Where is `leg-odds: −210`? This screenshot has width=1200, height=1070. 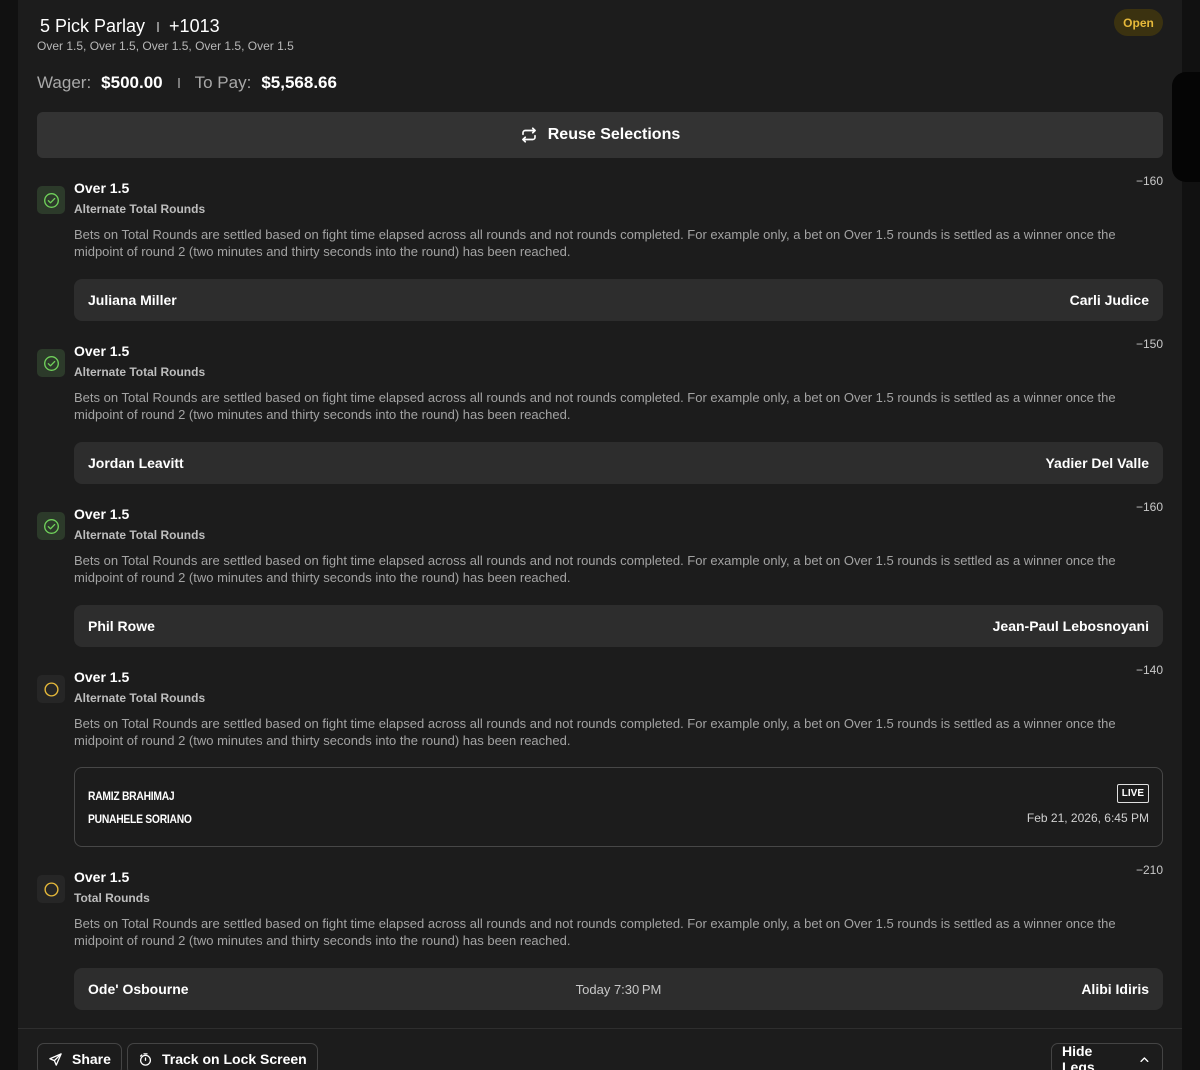 leg-odds: −210 is located at coordinates (1149, 870).